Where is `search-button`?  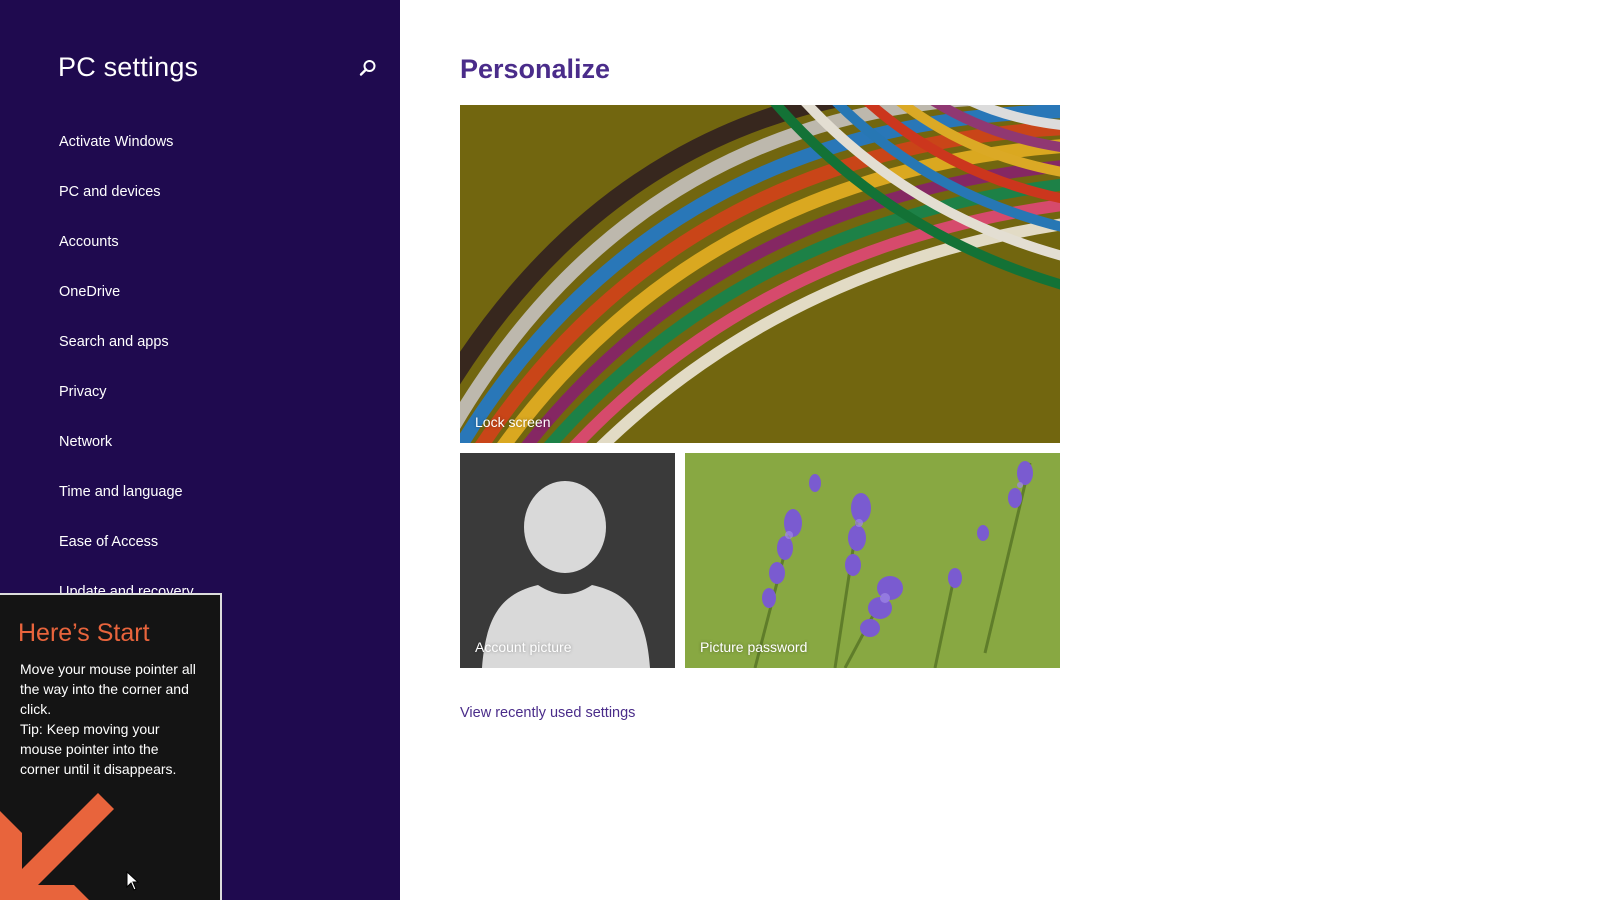
search-button is located at coordinates (370, 70).